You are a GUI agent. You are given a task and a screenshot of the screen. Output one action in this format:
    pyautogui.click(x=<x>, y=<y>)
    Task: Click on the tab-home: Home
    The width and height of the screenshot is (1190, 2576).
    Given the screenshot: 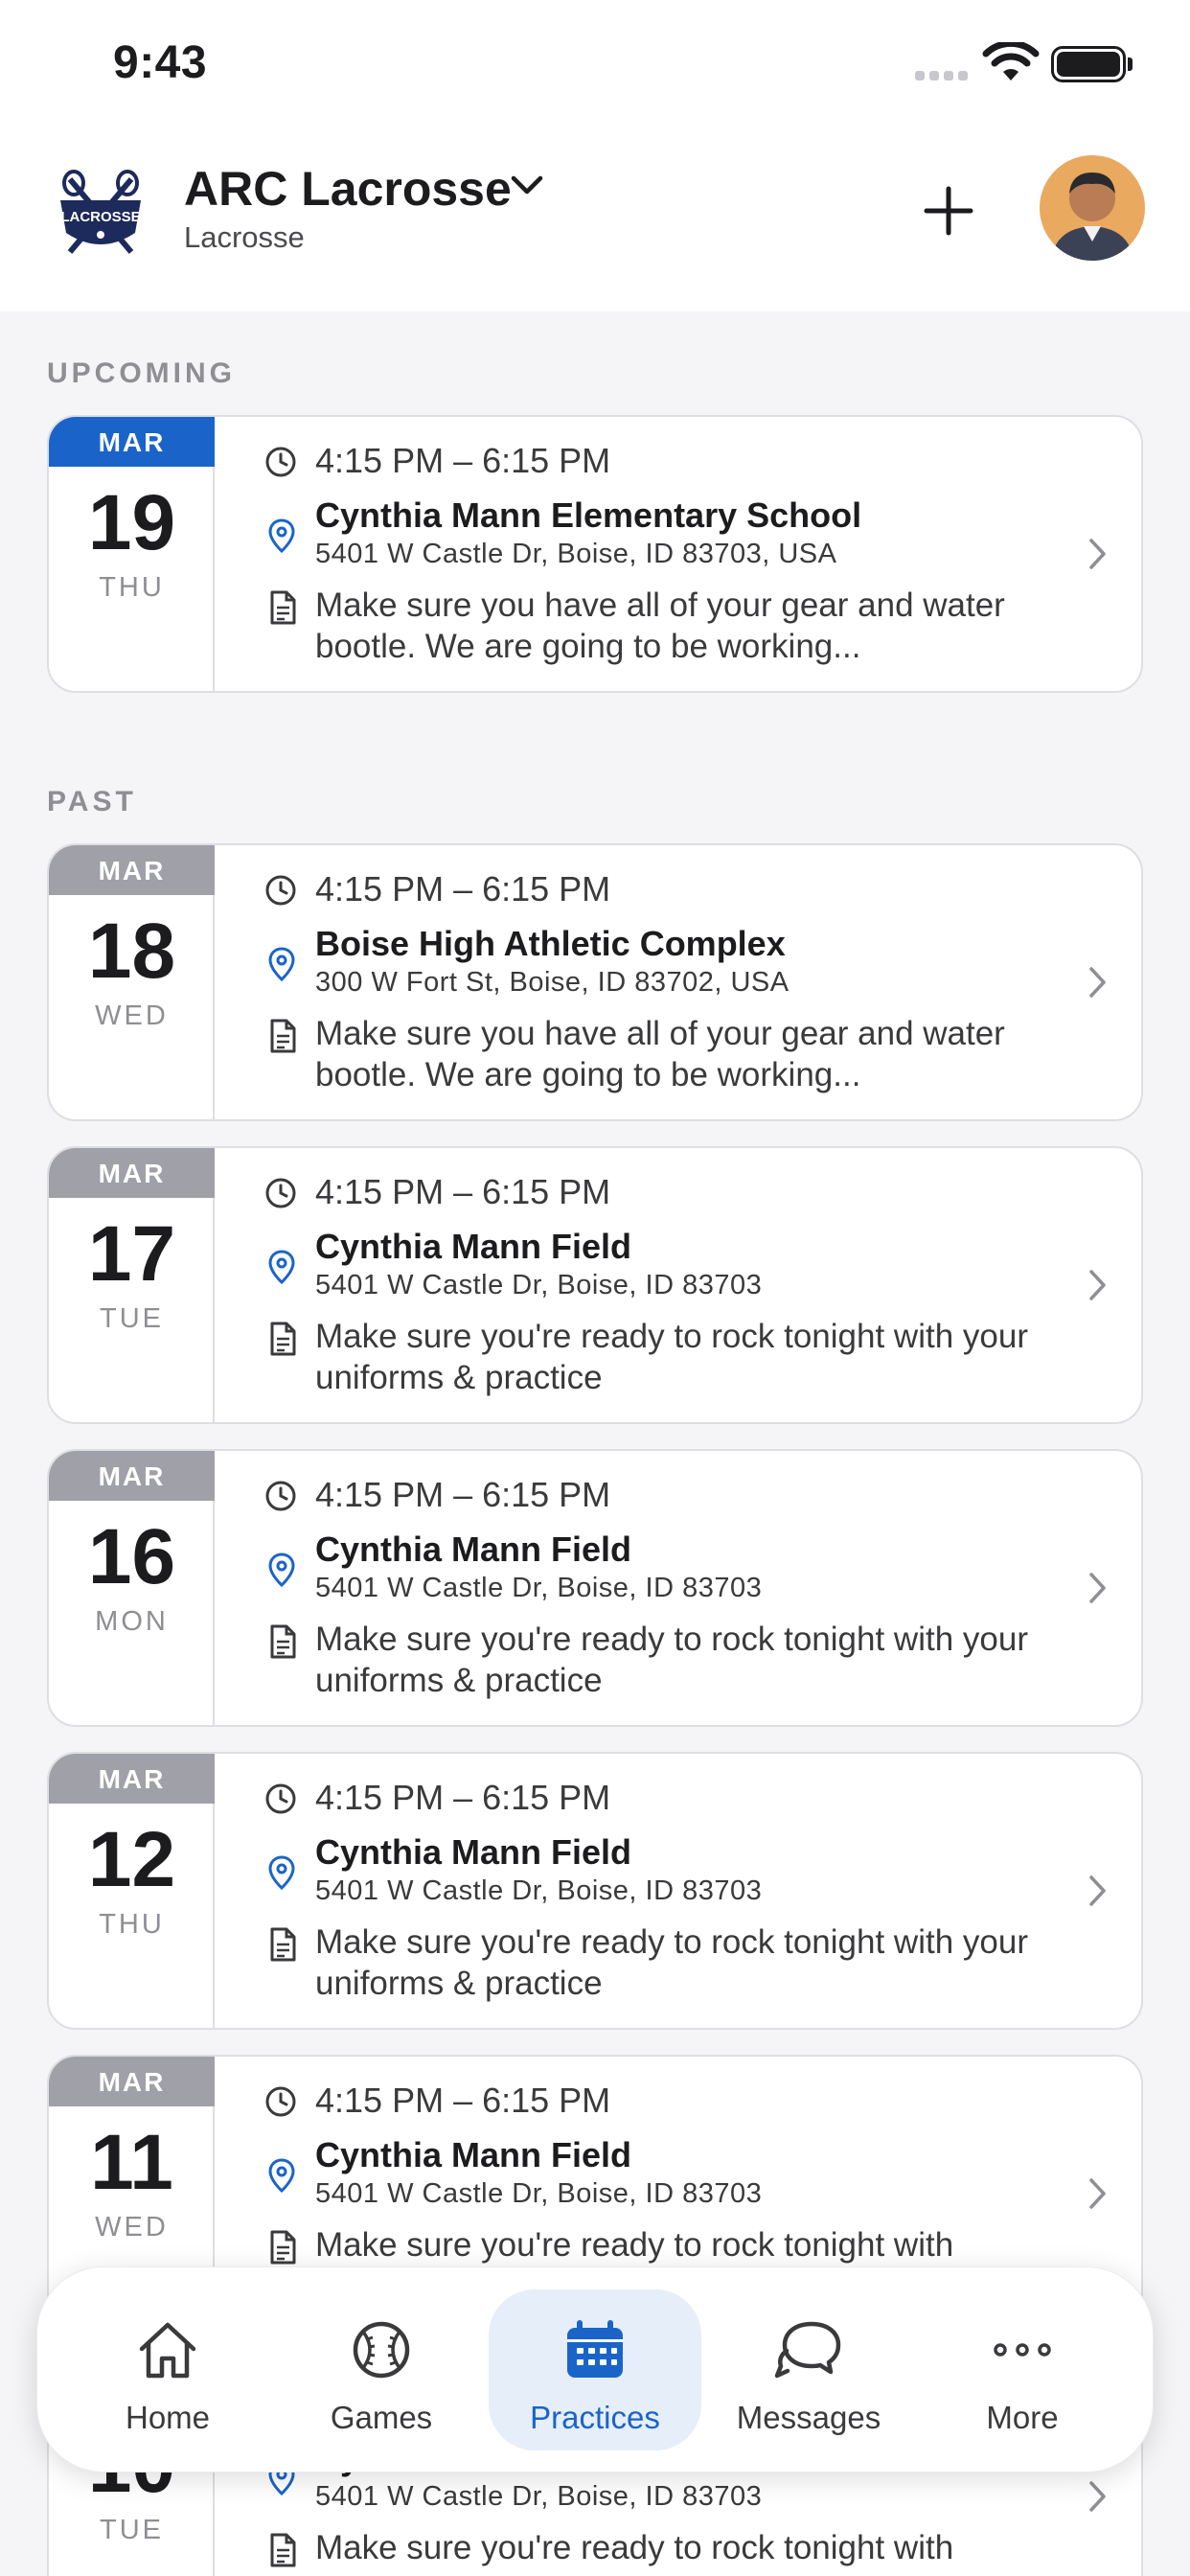 What is the action you would take?
    pyautogui.click(x=167, y=2369)
    